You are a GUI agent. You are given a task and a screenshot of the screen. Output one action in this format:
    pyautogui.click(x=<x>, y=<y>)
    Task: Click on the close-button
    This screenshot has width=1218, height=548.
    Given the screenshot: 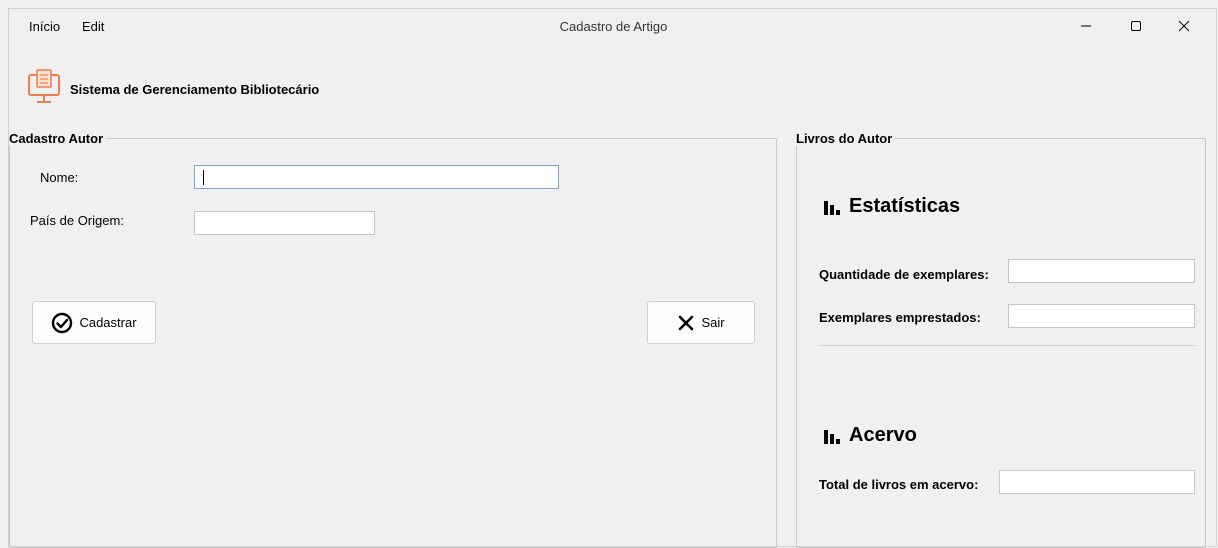 What is the action you would take?
    pyautogui.click(x=1184, y=26)
    